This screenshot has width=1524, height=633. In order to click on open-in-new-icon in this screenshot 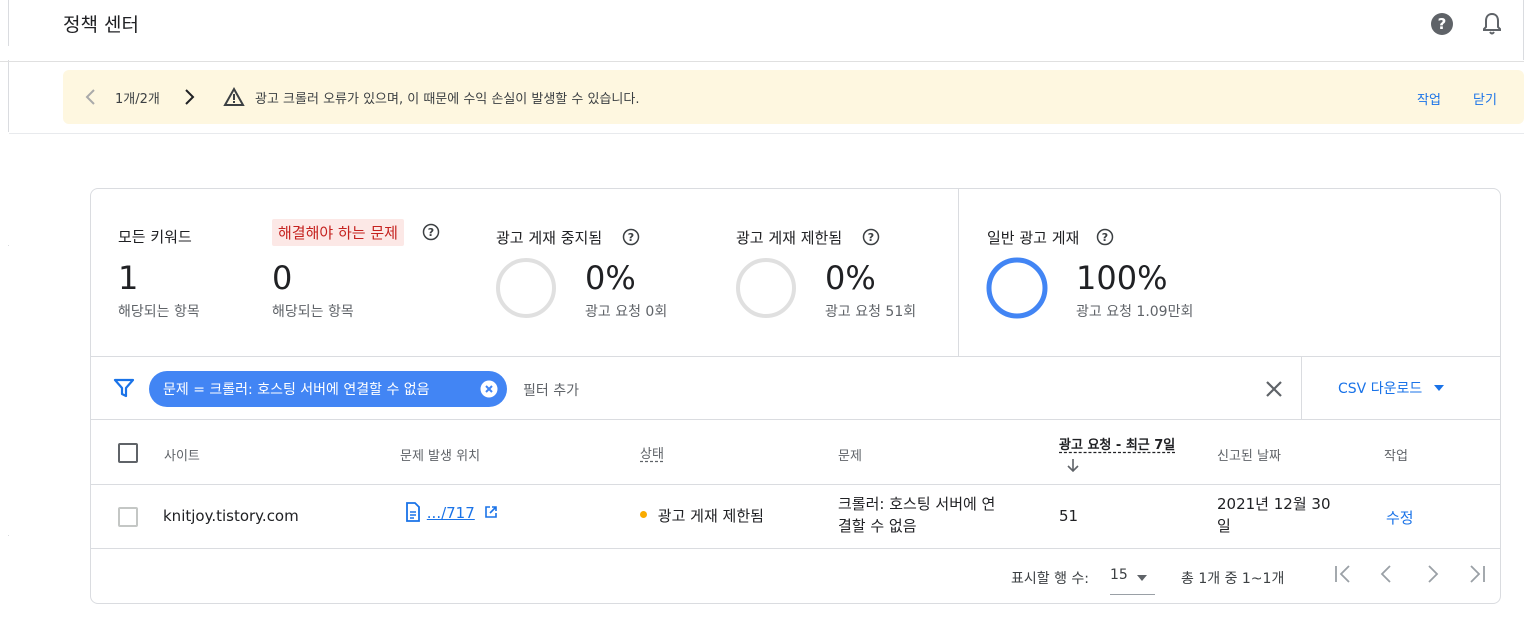, I will do `click(491, 512)`.